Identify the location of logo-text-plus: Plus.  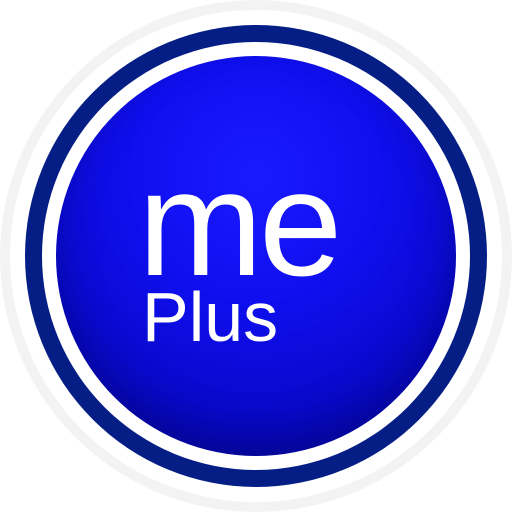
(210, 317).